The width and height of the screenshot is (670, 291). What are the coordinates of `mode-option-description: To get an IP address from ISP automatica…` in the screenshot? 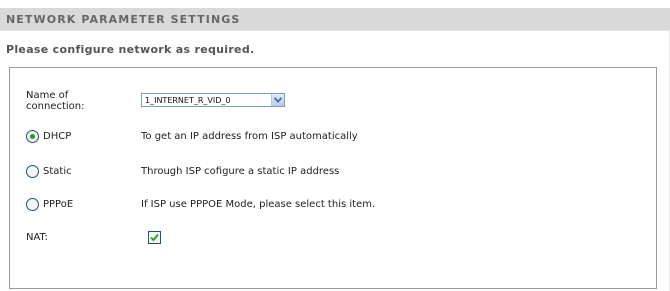 It's located at (249, 136).